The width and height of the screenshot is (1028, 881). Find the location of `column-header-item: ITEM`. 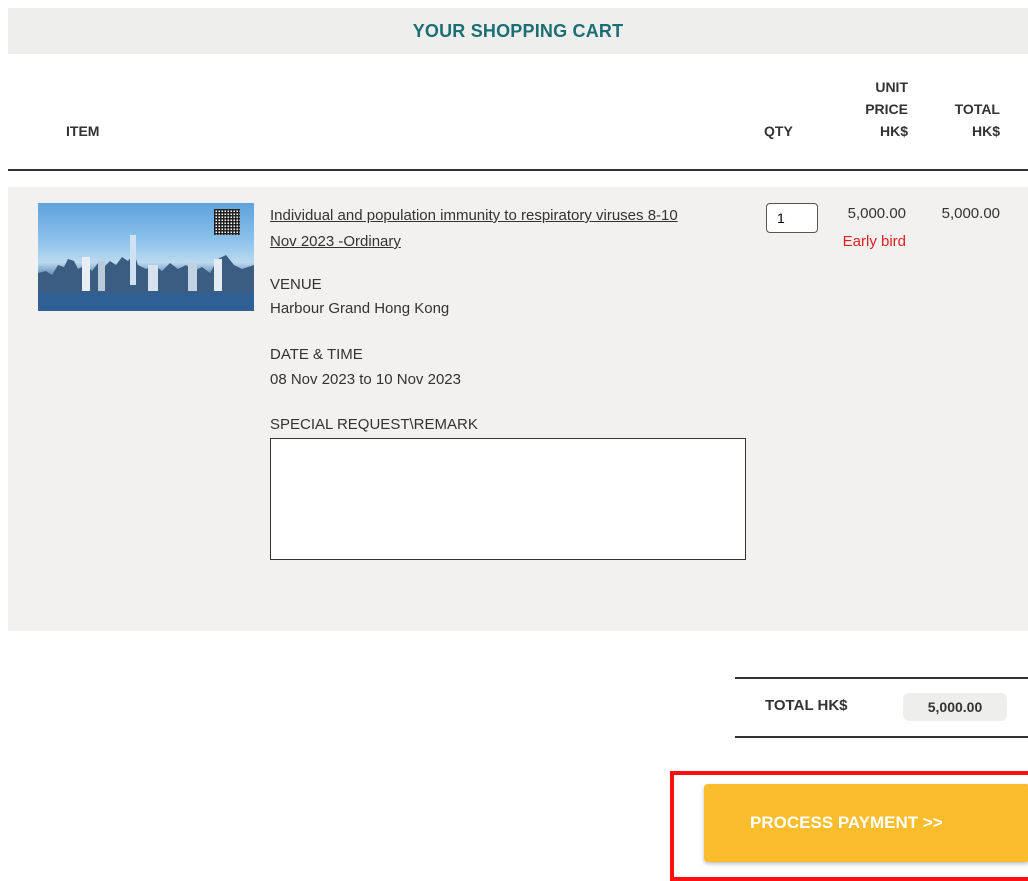

column-header-item: ITEM is located at coordinates (83, 131).